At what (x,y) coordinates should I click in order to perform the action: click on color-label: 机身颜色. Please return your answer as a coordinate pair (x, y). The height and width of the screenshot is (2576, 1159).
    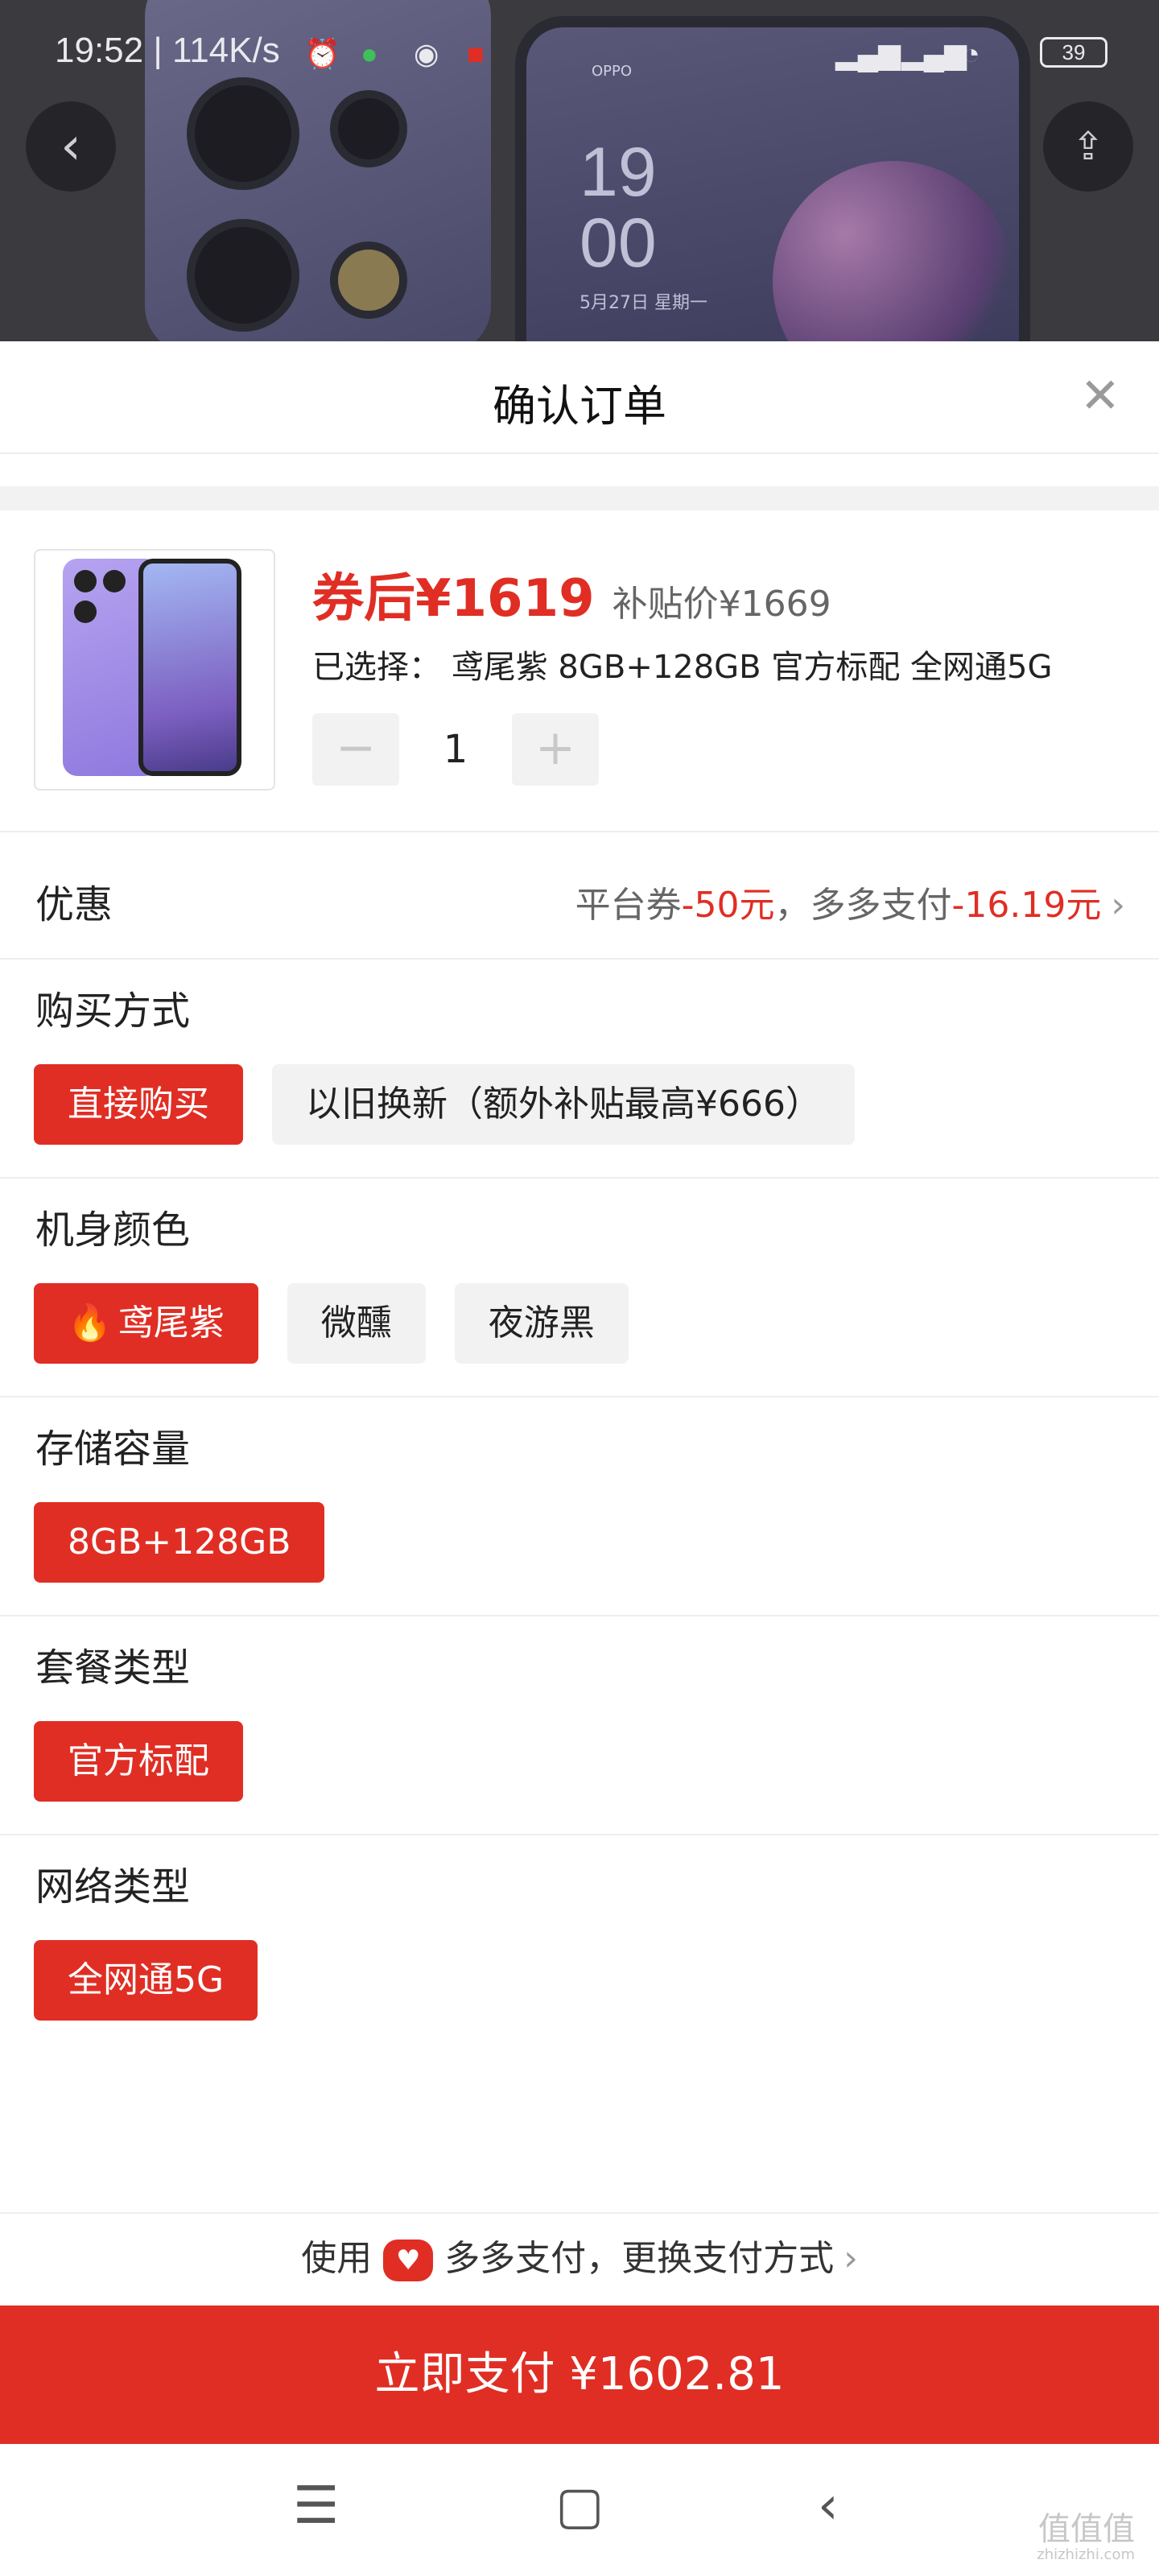
    Looking at the image, I should click on (113, 1230).